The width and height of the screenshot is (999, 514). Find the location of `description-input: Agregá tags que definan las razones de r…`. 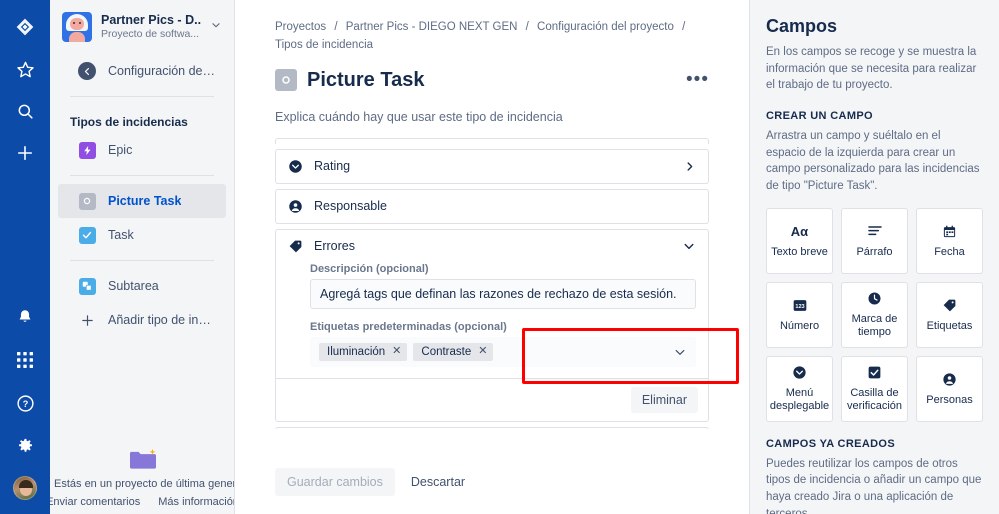

description-input: Agregá tags que definan las razones de r… is located at coordinates (503, 293).